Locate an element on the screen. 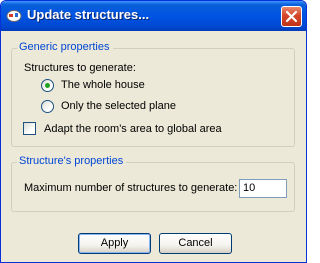 The image size is (320, 263). generic-properties-caption: Generic properties is located at coordinates (65, 47).